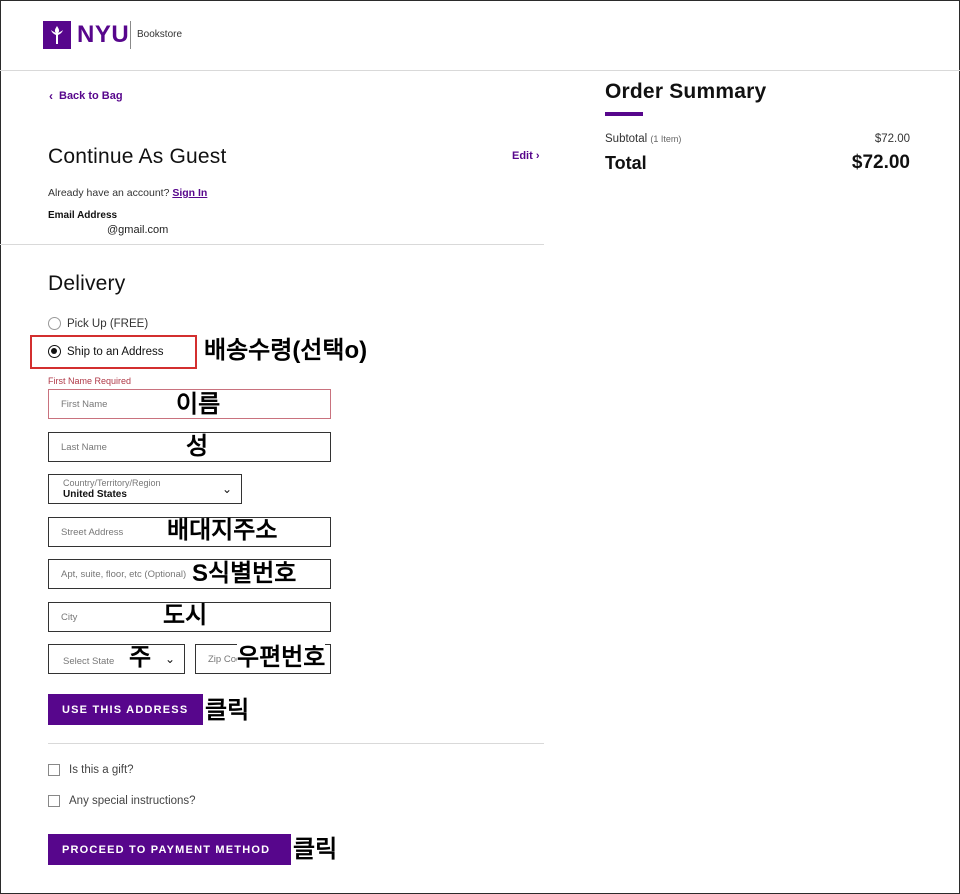  I want to click on annotation-state: 주, so click(140, 657).